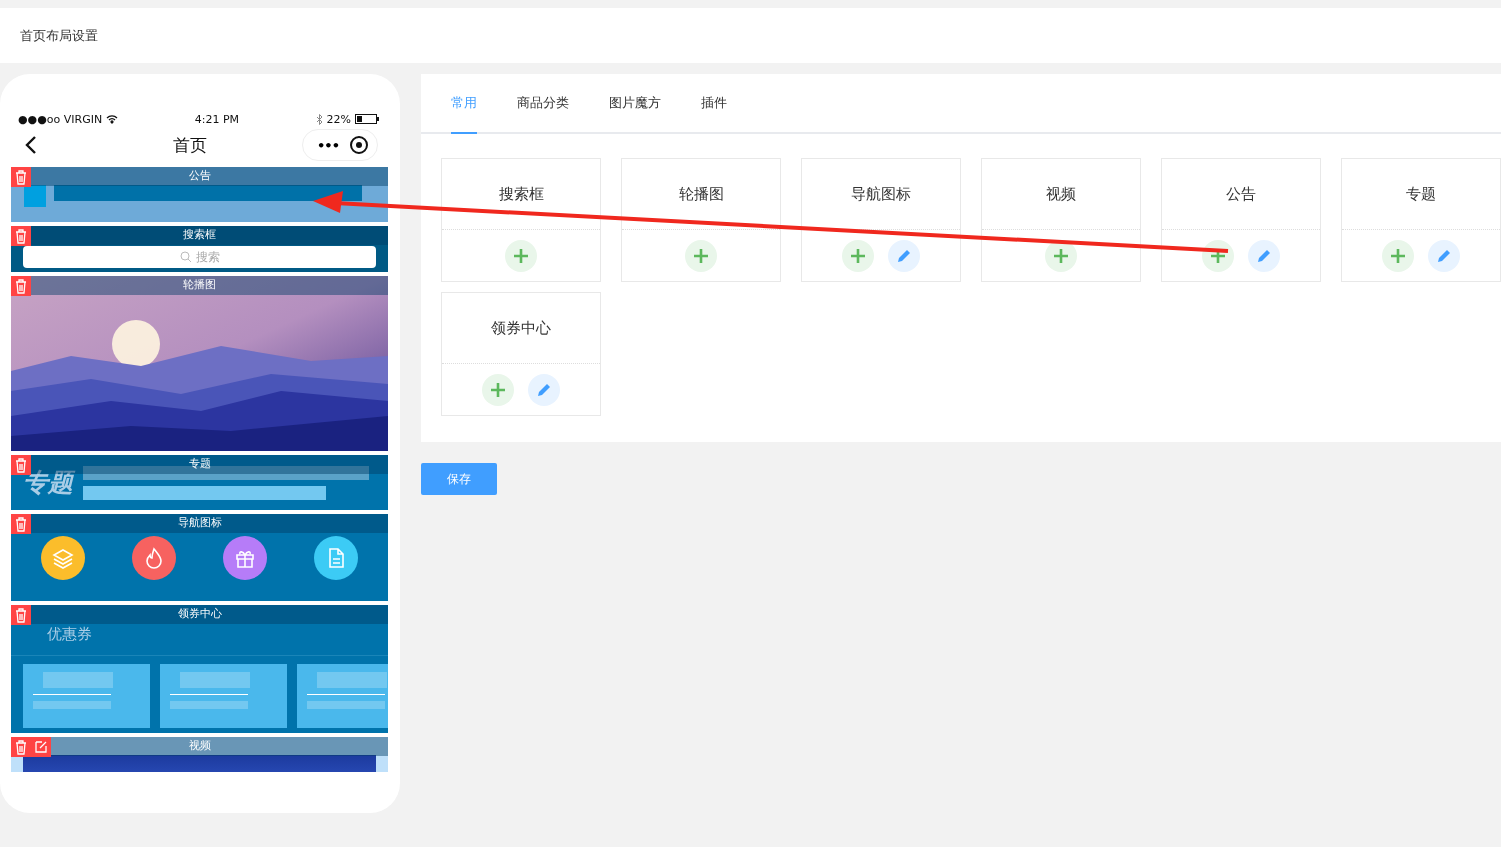  Describe the element at coordinates (59, 35) in the screenshot. I see `page-title: 首页布局设置` at that location.